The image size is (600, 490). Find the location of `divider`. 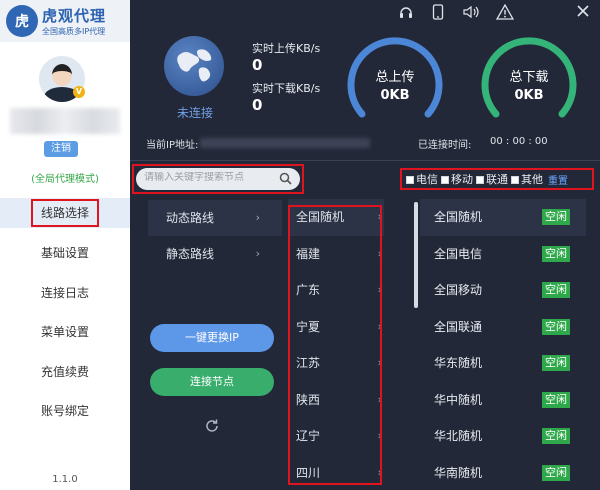

divider is located at coordinates (365, 160).